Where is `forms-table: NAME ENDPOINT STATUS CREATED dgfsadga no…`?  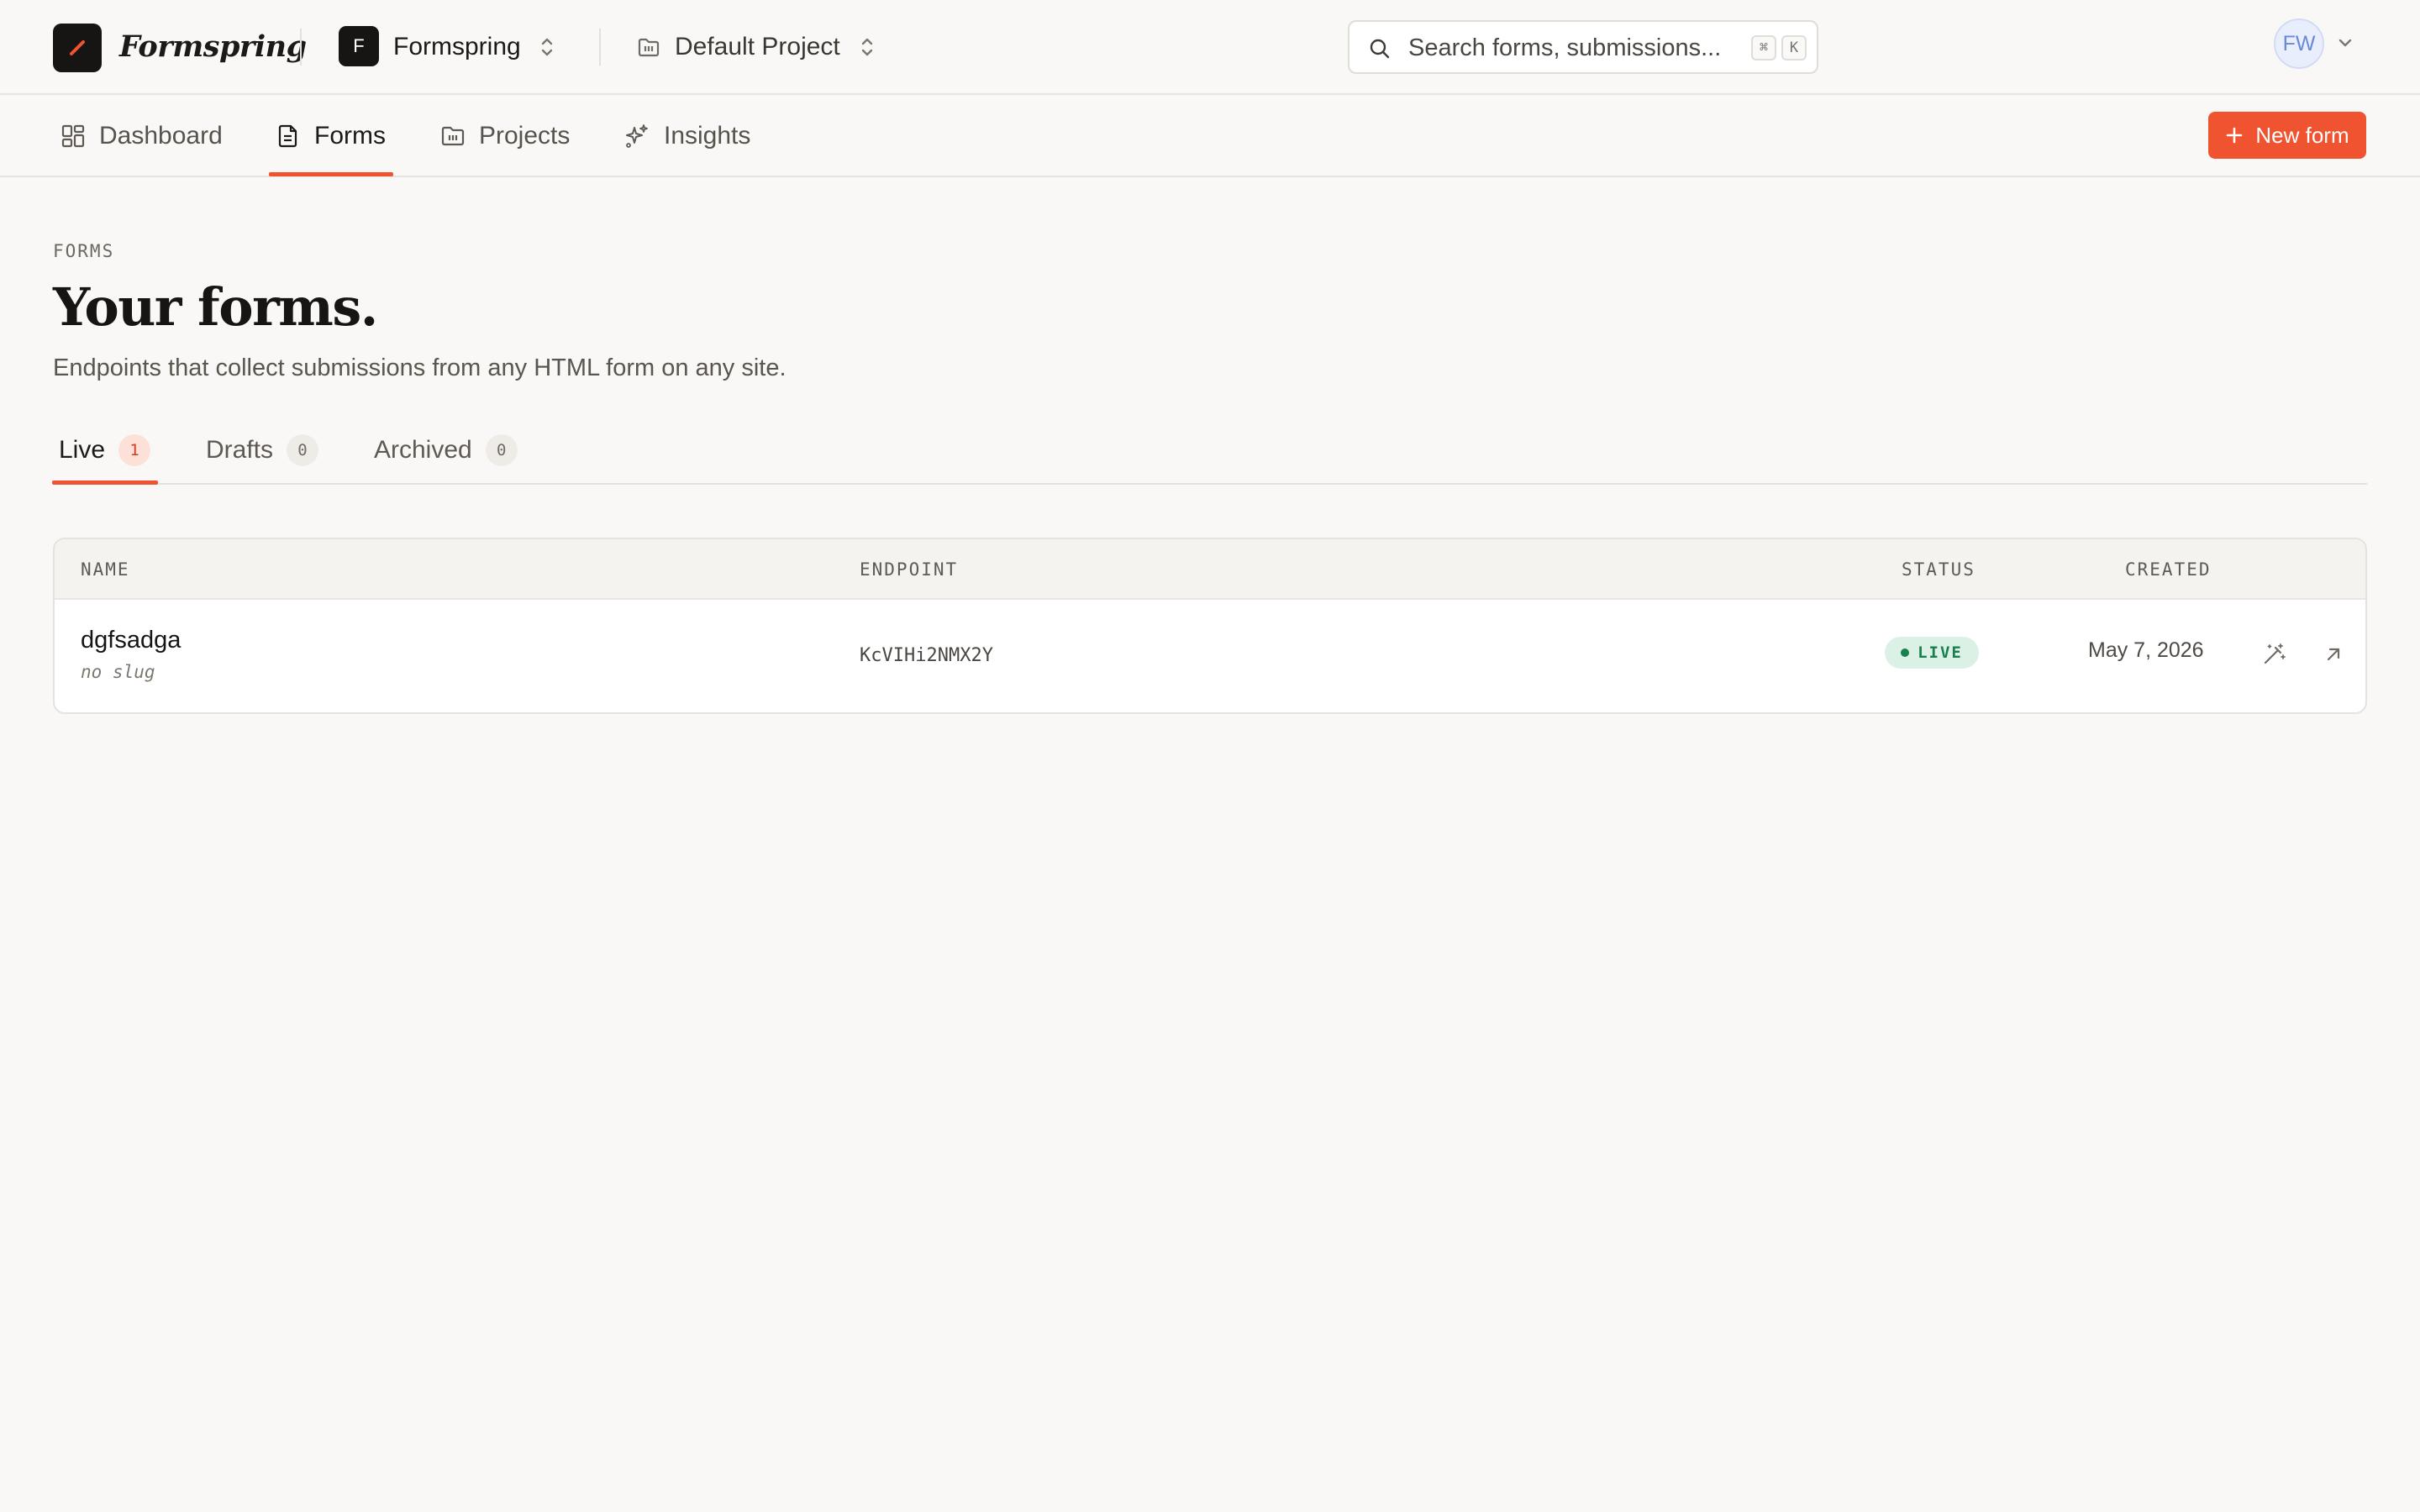 forms-table: NAME ENDPOINT STATUS CREATED dgfsadga no… is located at coordinates (1210, 626).